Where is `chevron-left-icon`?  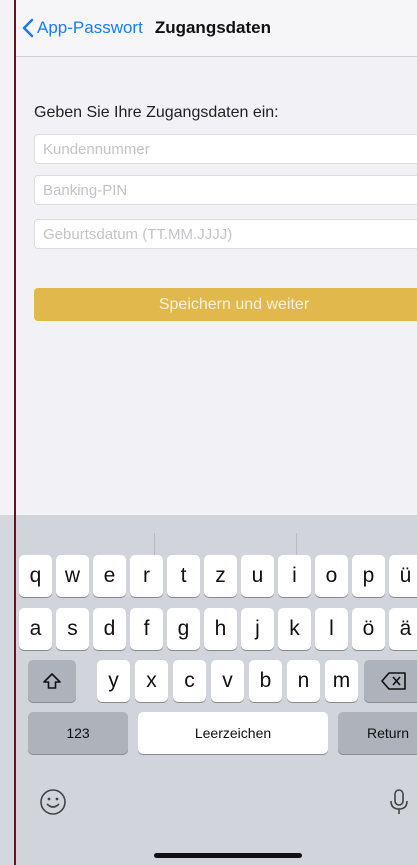
chevron-left-icon is located at coordinates (28, 28).